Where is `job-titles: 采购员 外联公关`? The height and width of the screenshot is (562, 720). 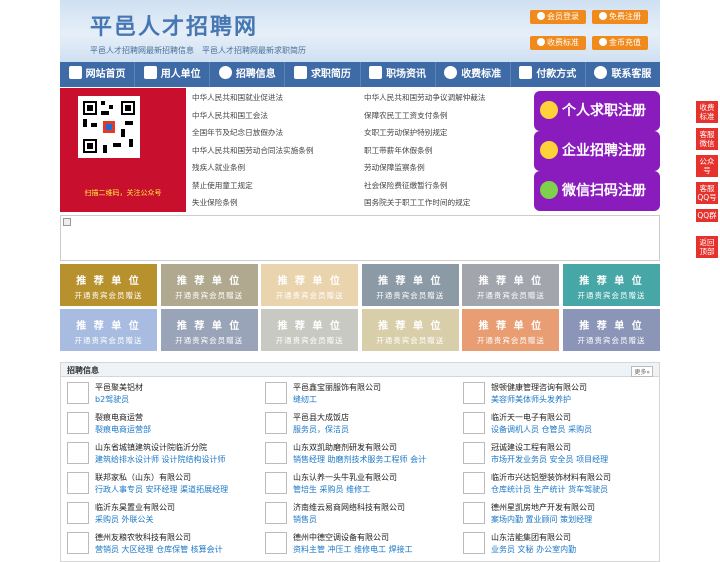
job-titles: 采购员 外联公关 is located at coordinates (124, 519).